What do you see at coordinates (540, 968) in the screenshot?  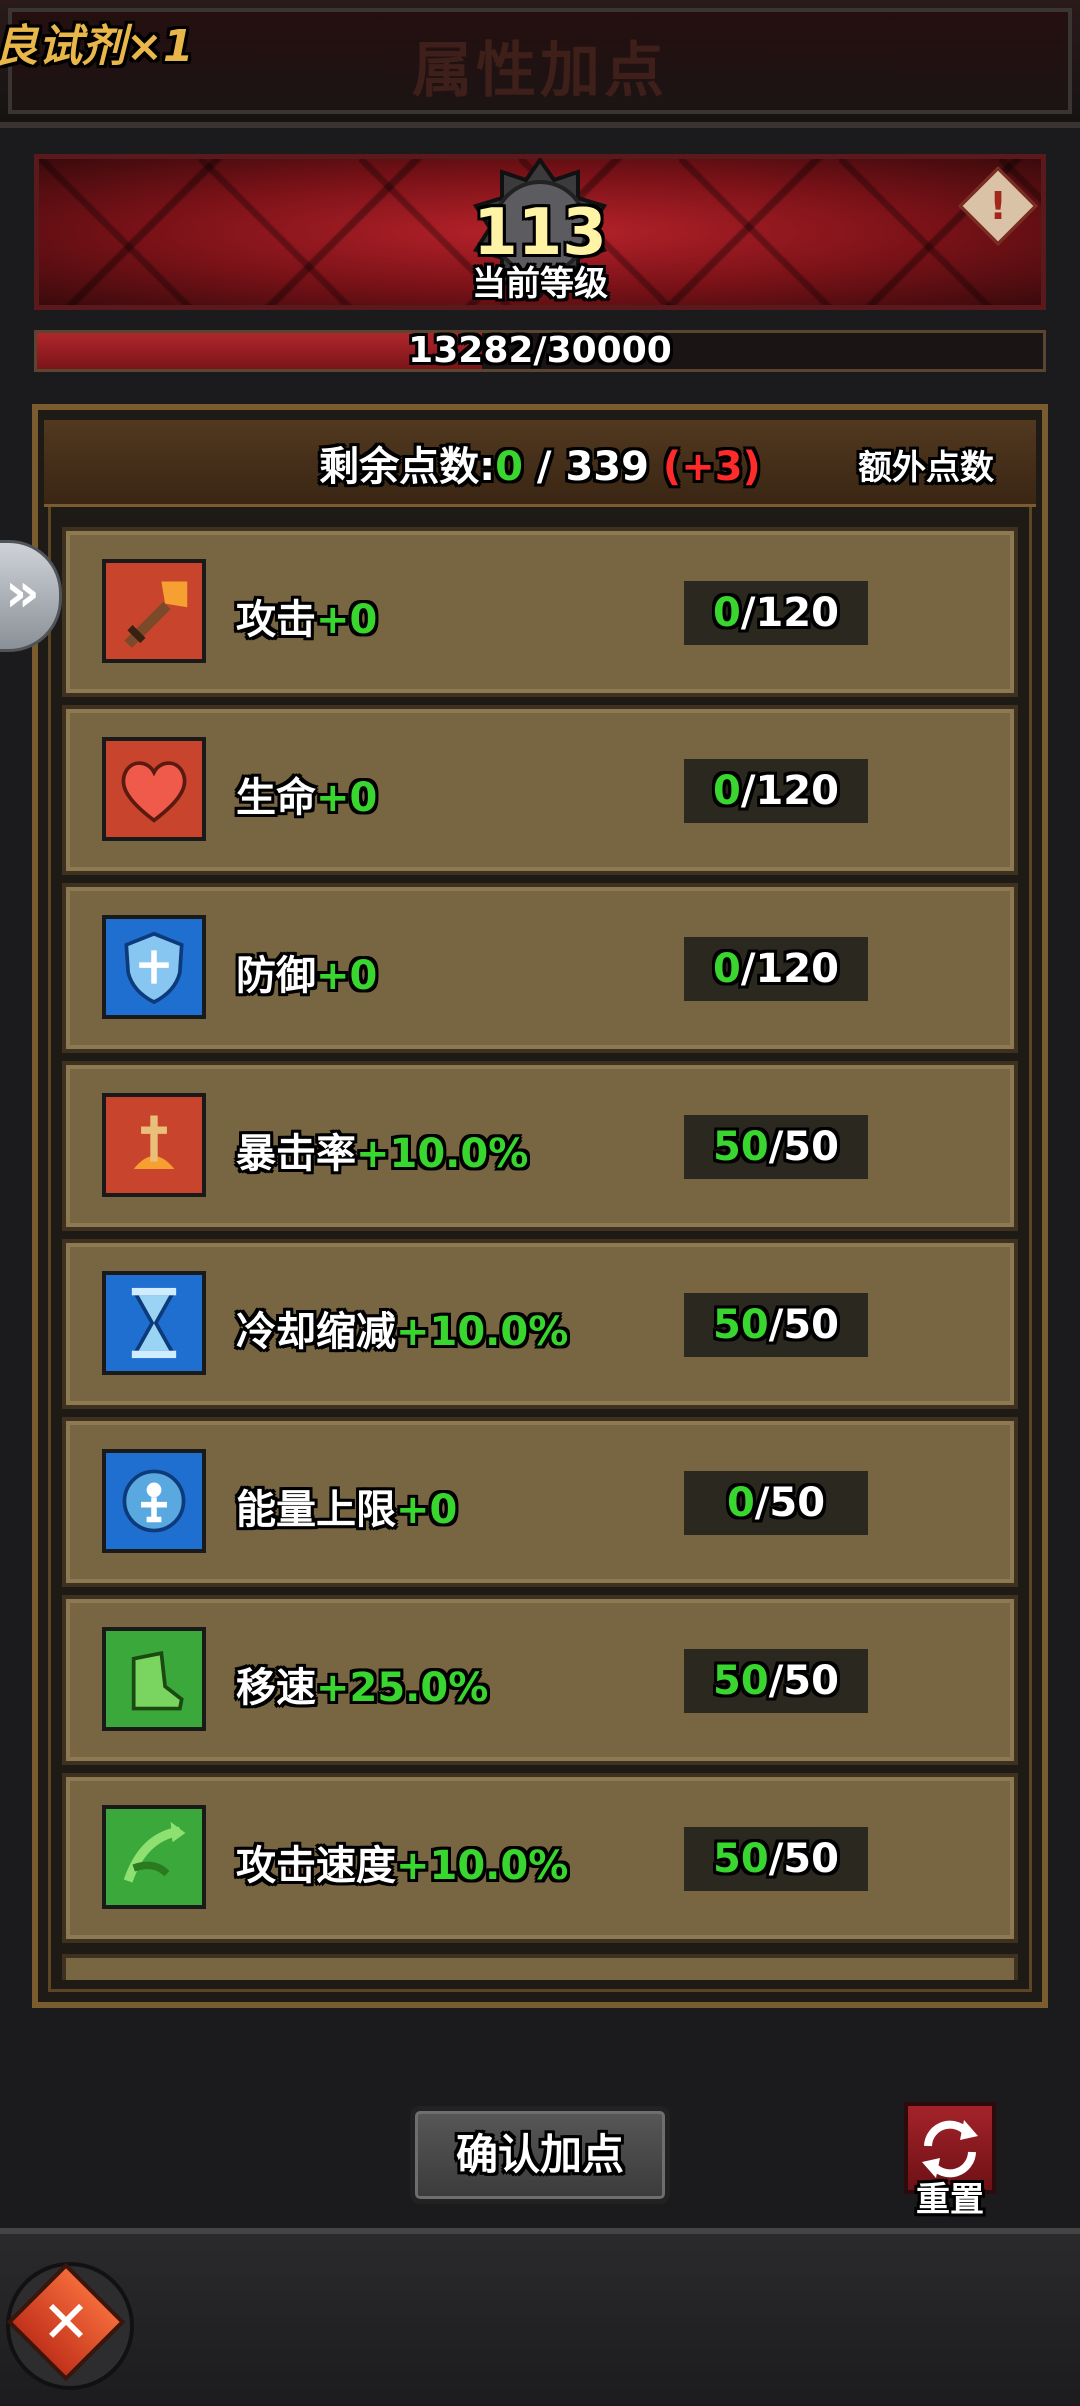 I see `attribute-row: 防御+0 0/120` at bounding box center [540, 968].